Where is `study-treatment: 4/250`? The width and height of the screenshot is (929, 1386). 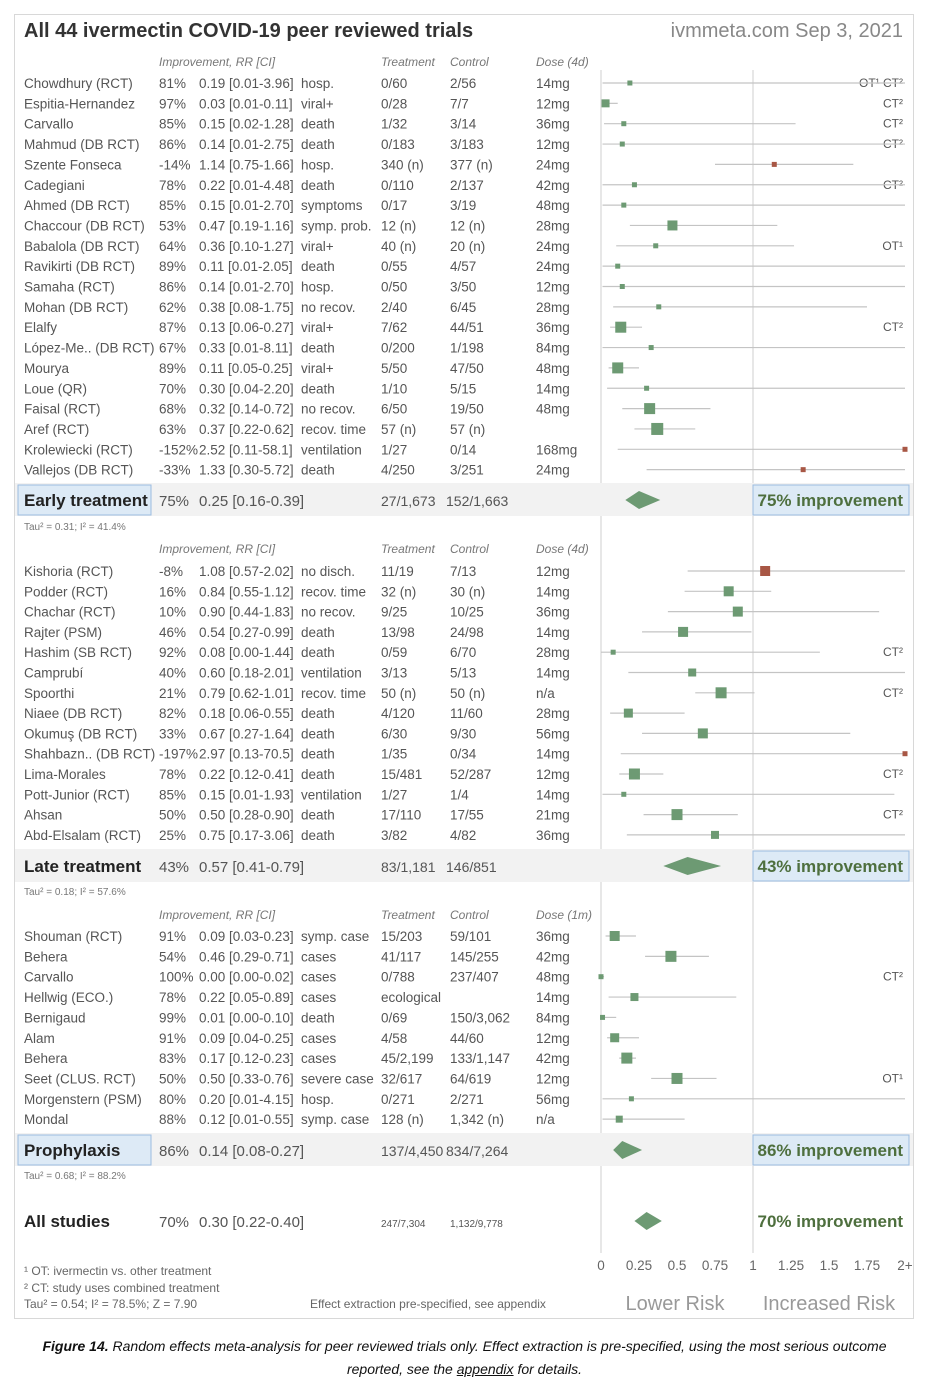 study-treatment: 4/250 is located at coordinates (398, 470).